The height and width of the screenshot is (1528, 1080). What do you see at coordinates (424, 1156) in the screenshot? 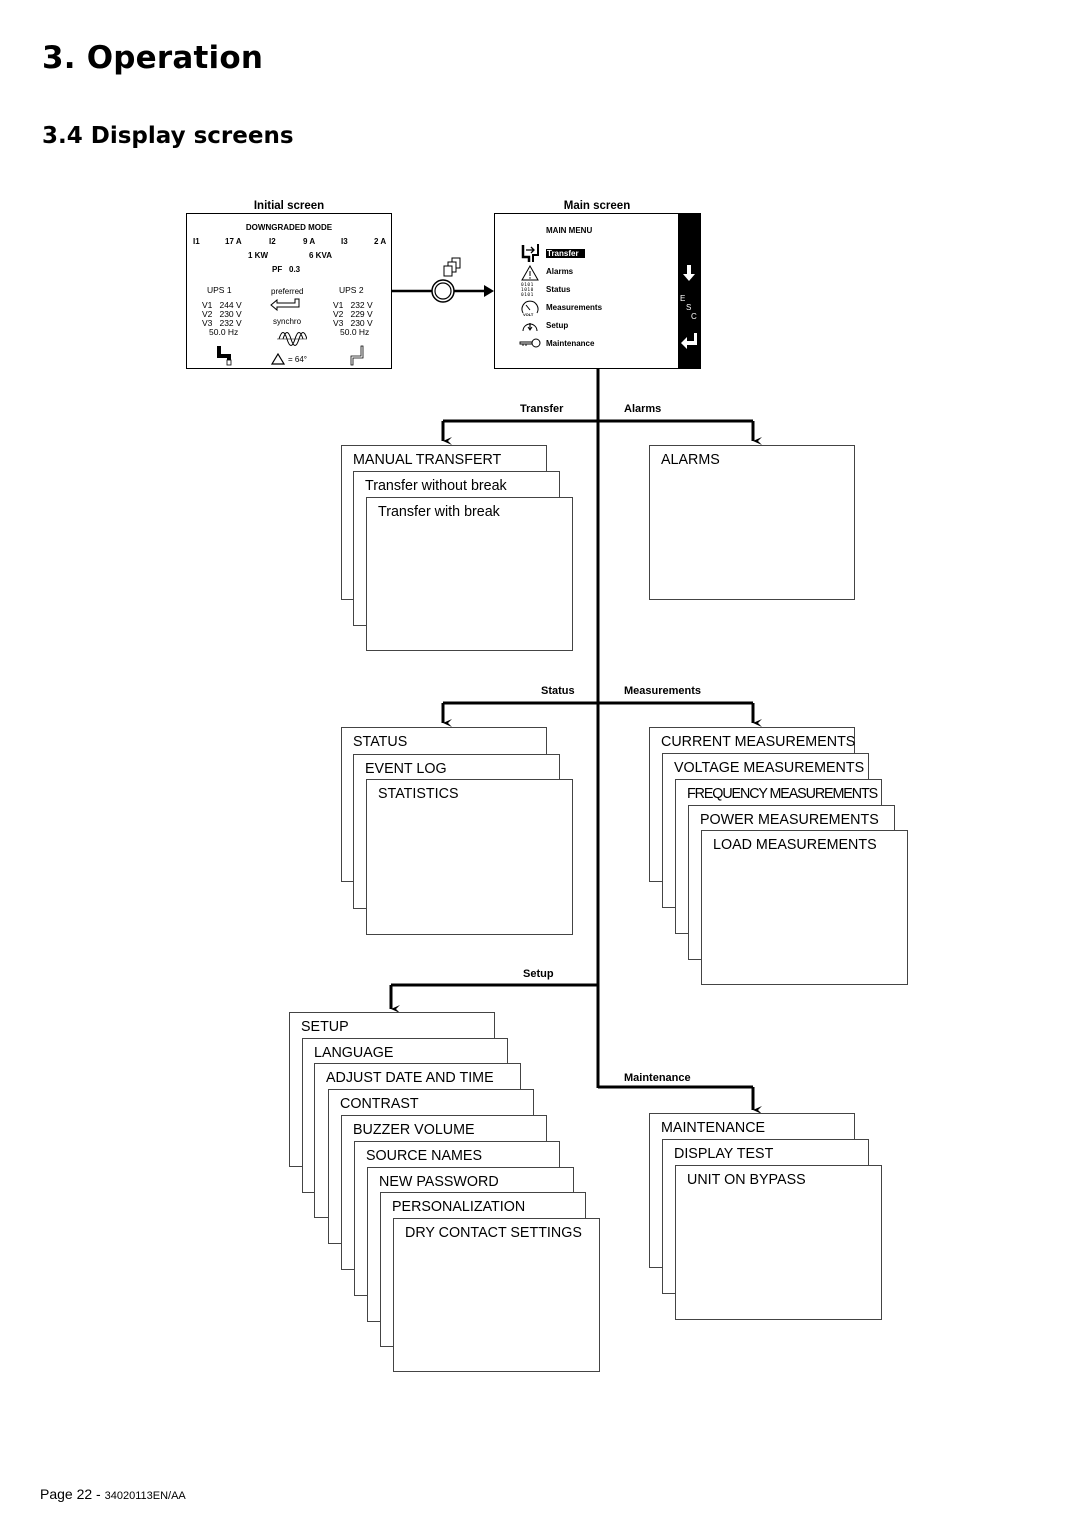
I see `screen-title: SOURCE NAMES` at bounding box center [424, 1156].